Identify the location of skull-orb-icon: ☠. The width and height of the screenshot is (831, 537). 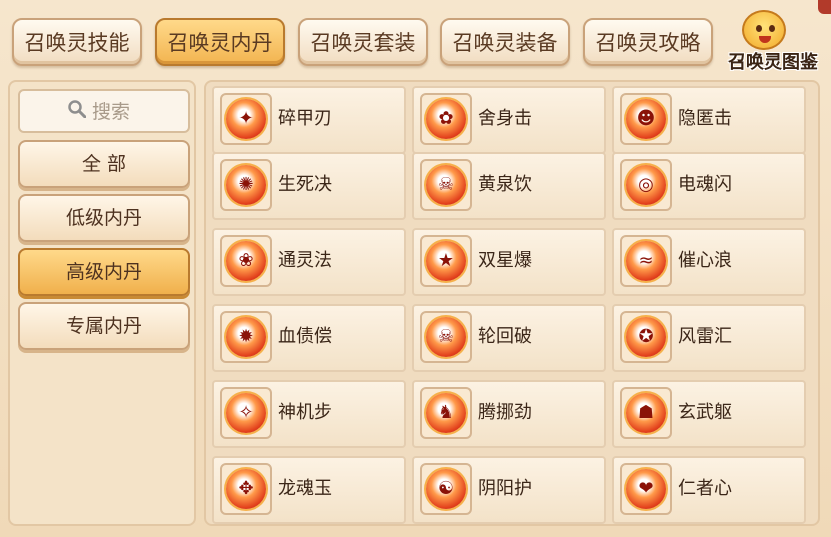
(446, 337).